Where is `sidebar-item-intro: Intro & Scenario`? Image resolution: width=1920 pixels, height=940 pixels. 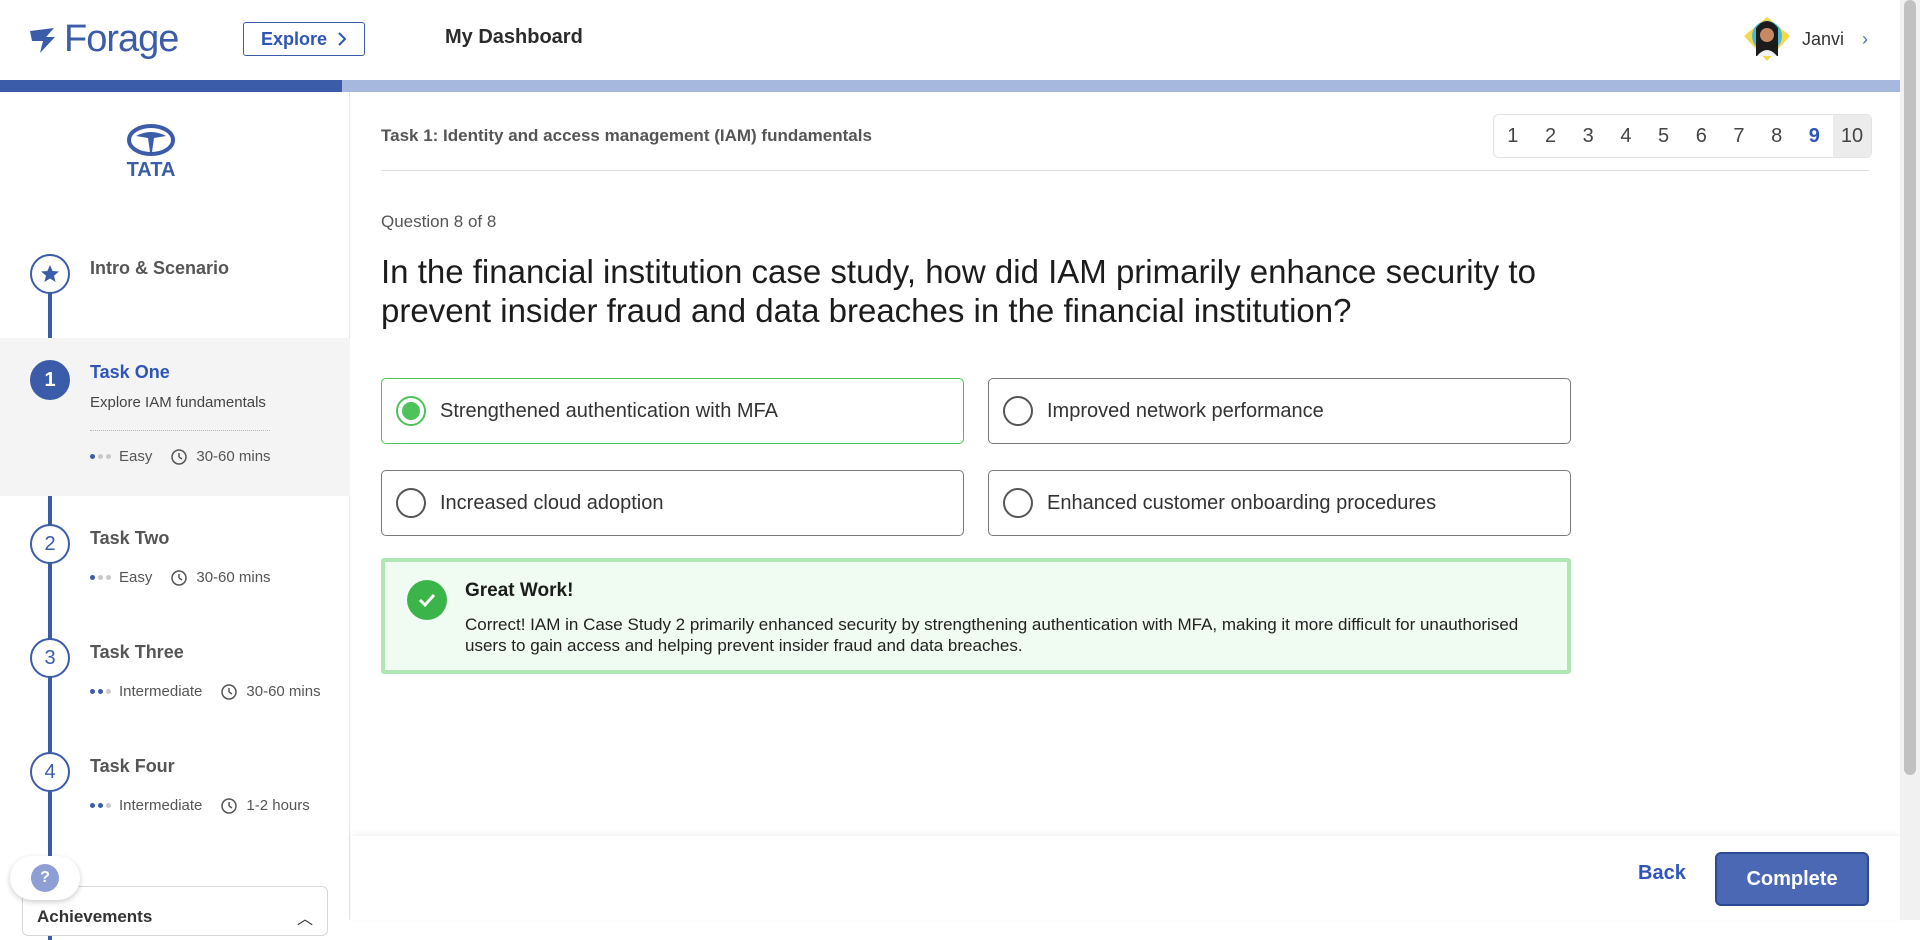
sidebar-item-intro: Intro & Scenario is located at coordinates (175, 297).